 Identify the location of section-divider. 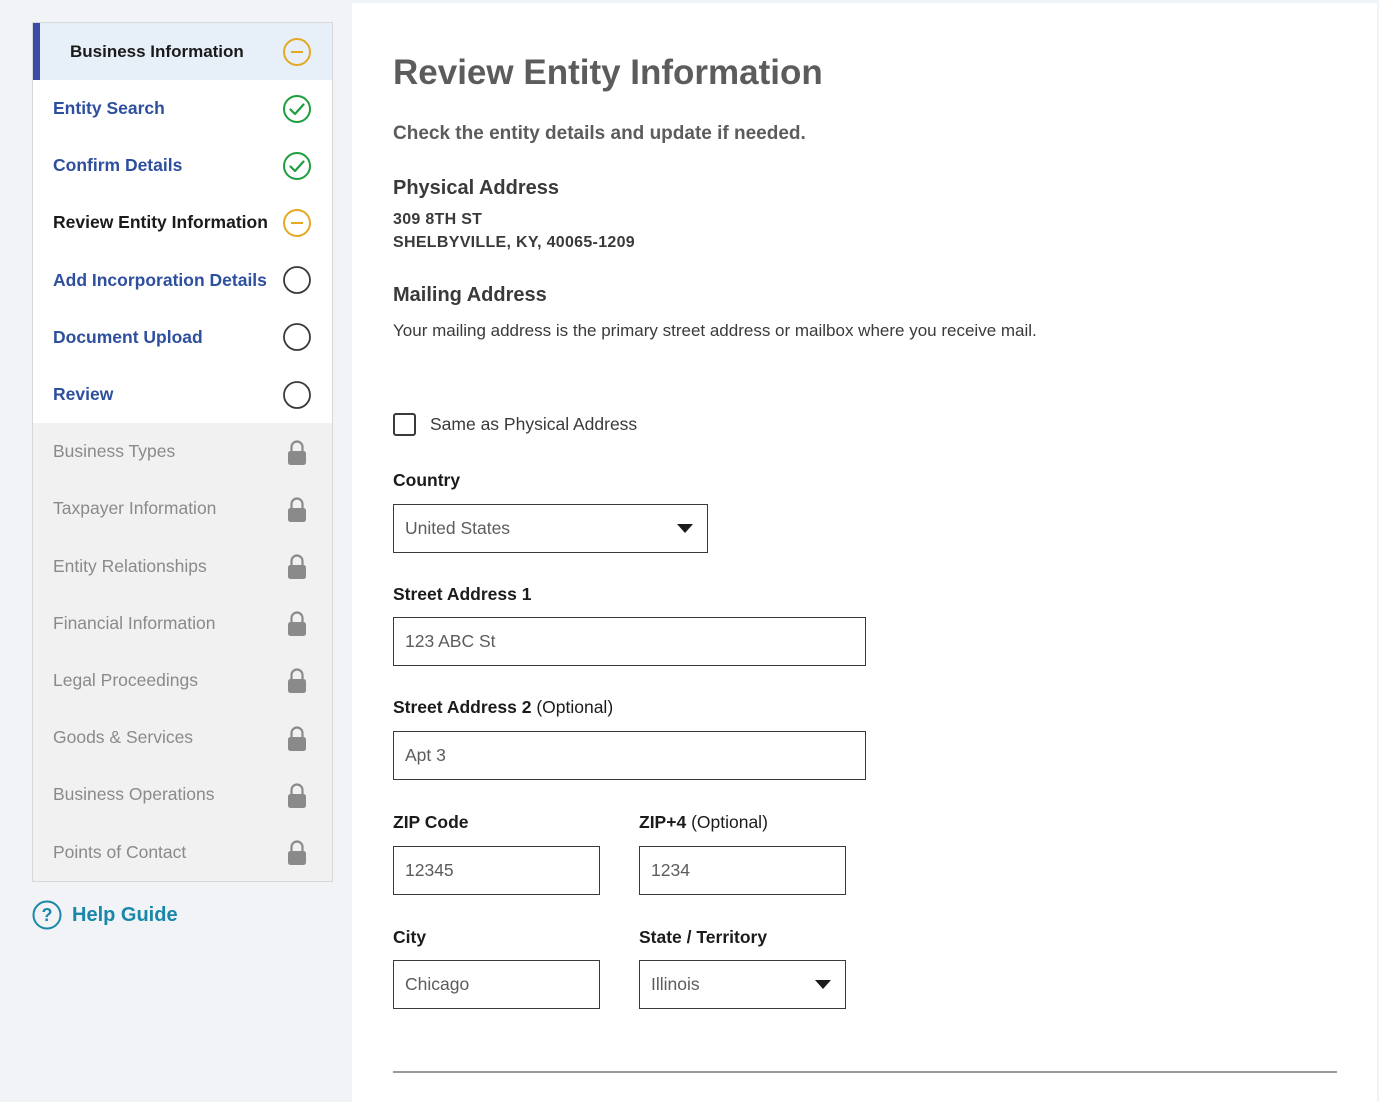
(865, 1072).